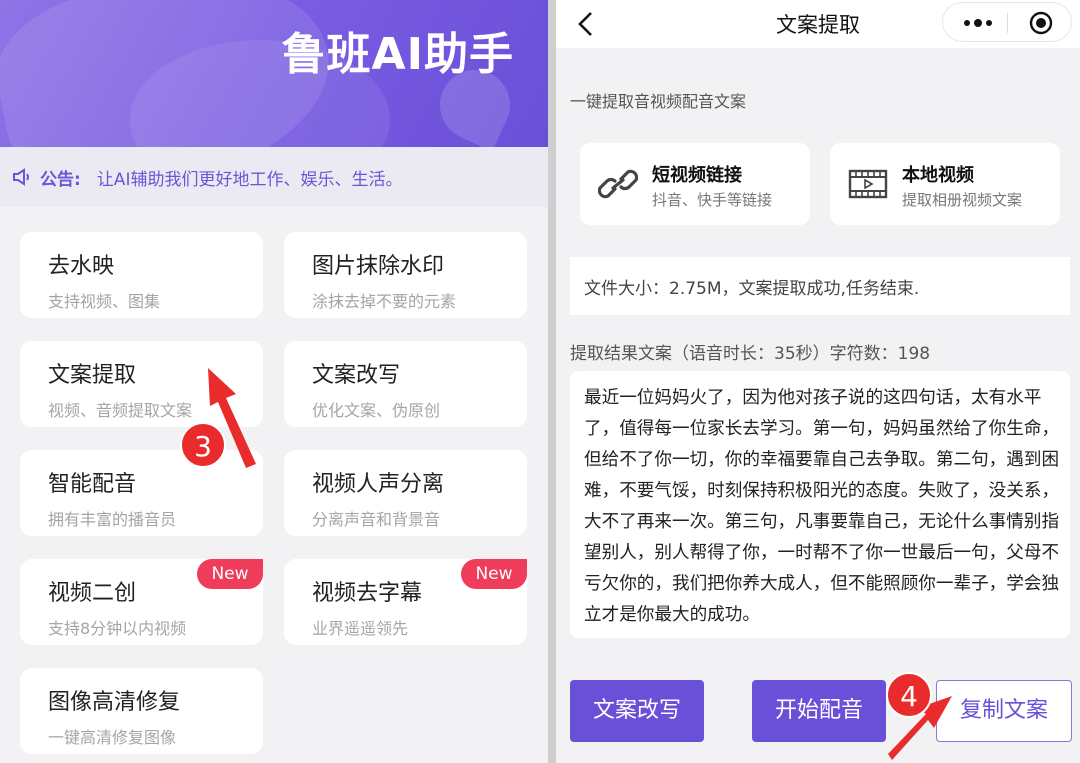 The image size is (1080, 763). What do you see at coordinates (637, 711) in the screenshot?
I see `rewrite-button: 文案改写` at bounding box center [637, 711].